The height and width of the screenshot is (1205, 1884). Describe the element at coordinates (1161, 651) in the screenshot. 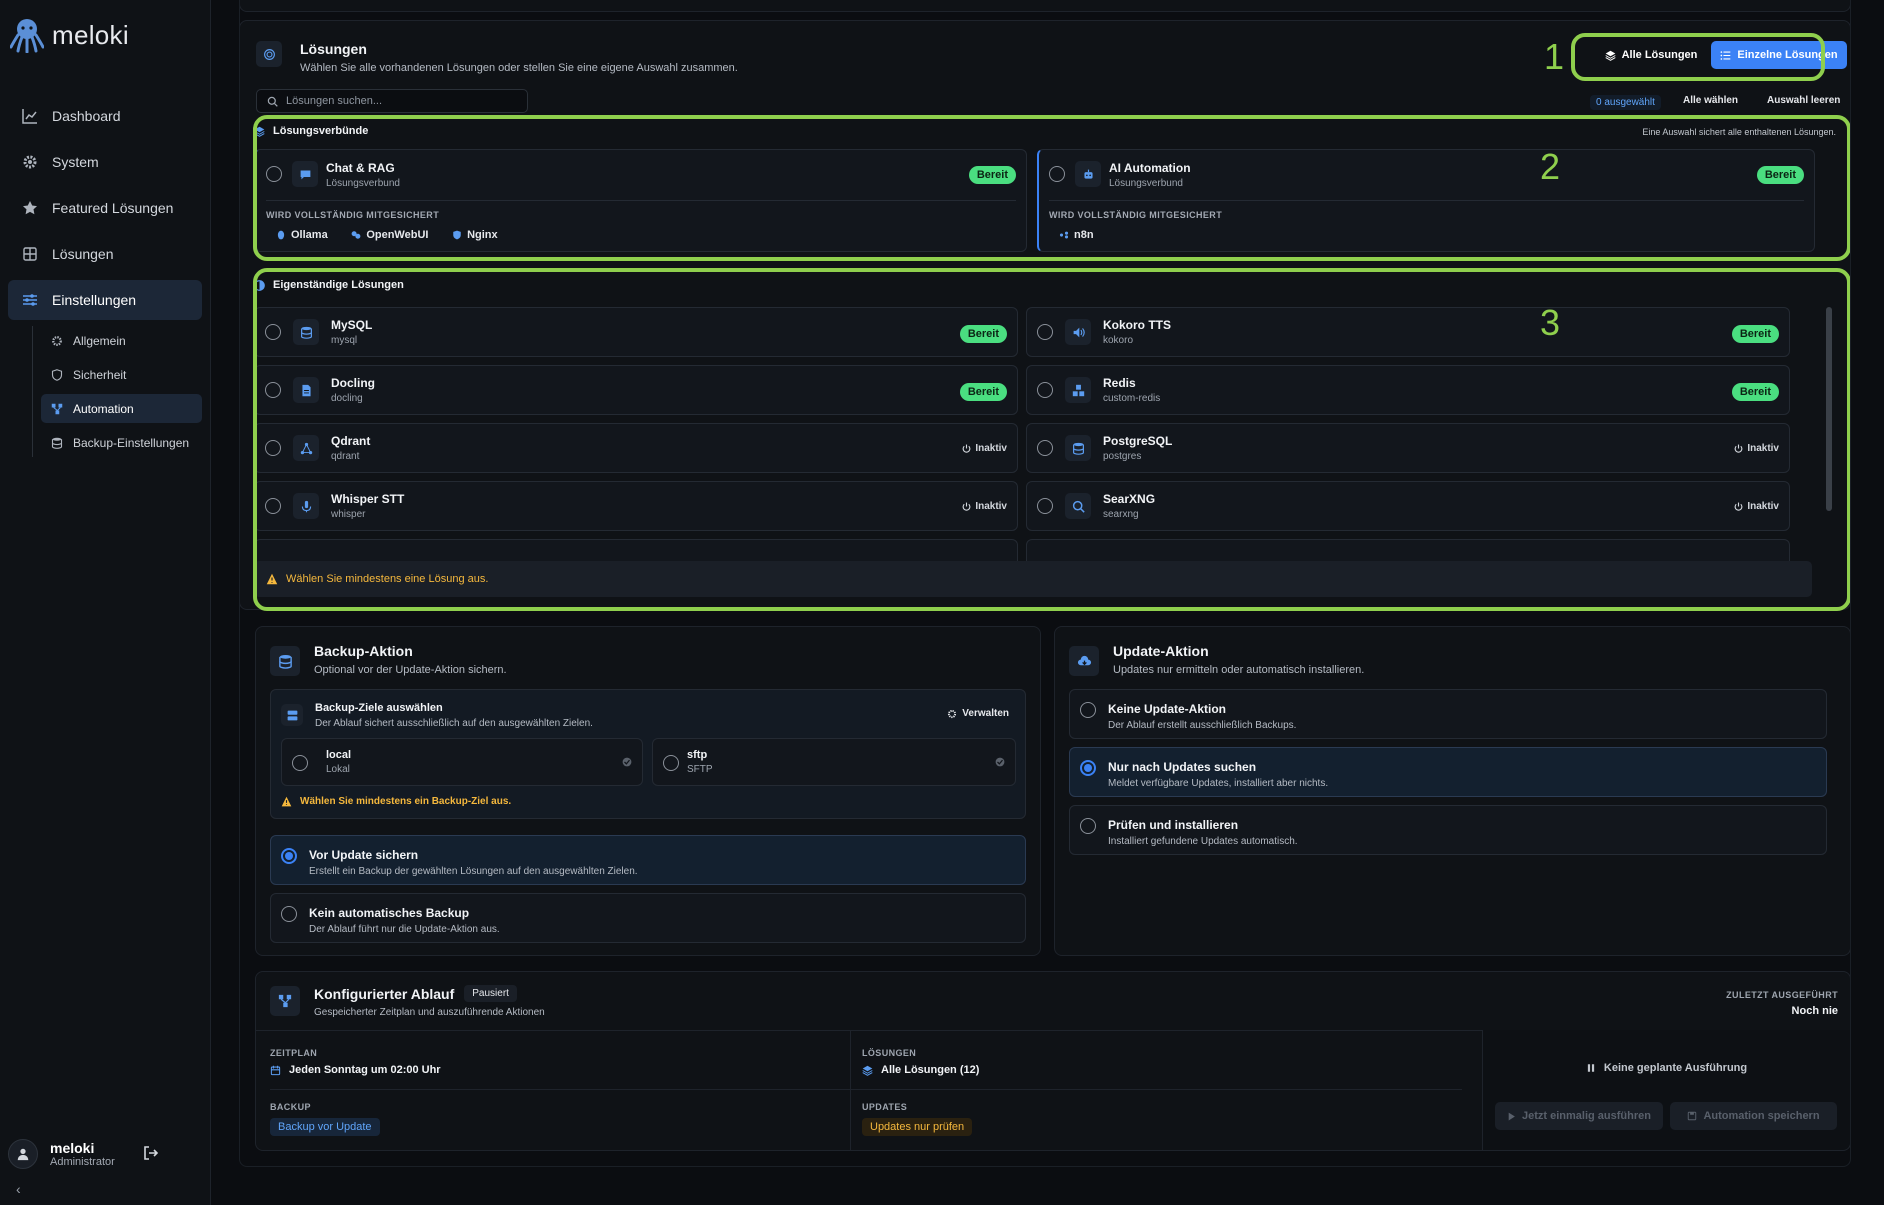

I see `update-title: Update-Aktion` at that location.